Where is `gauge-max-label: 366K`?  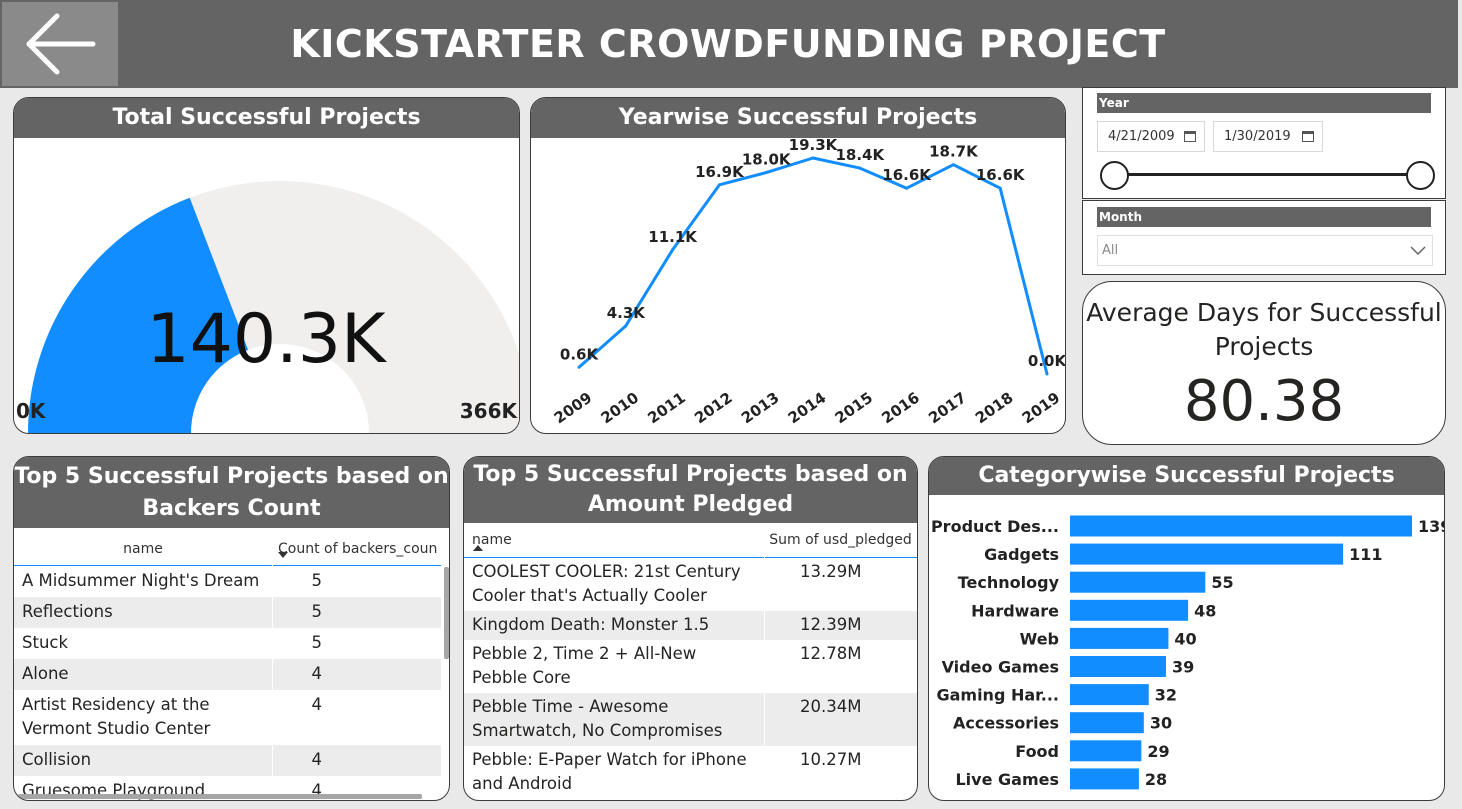
gauge-max-label: 366K is located at coordinates (489, 411).